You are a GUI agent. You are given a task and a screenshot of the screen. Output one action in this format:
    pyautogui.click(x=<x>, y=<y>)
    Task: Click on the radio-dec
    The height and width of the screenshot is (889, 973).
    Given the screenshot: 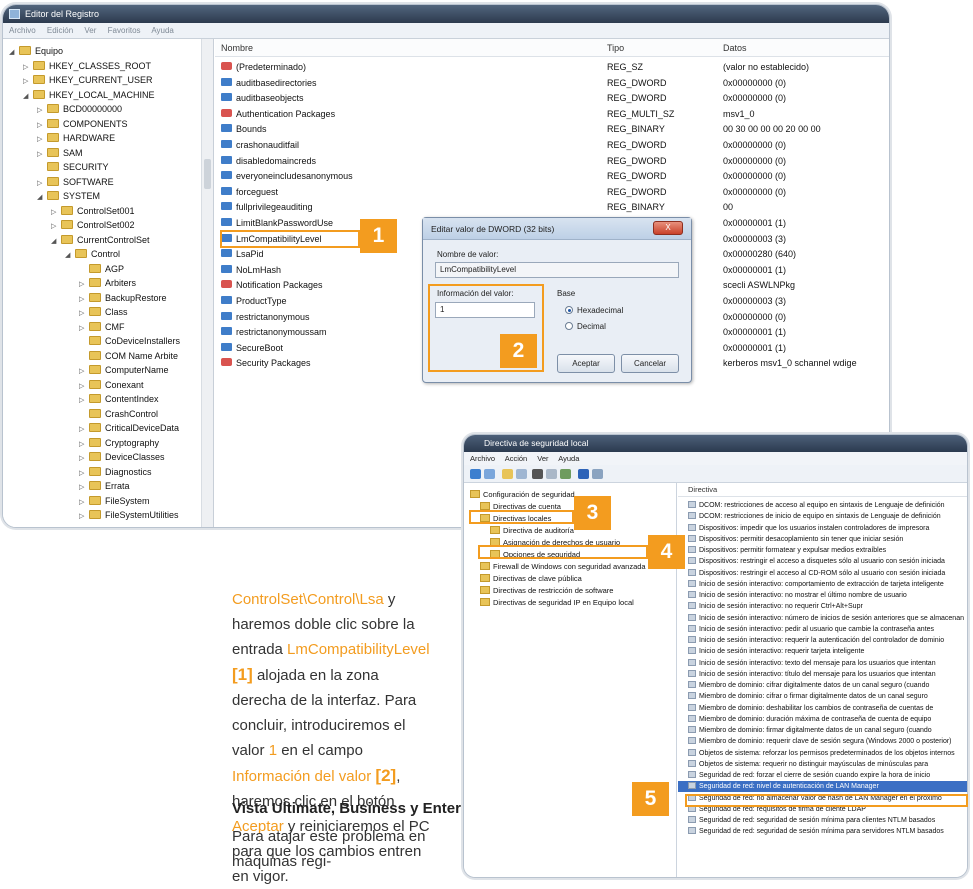 What is the action you would take?
    pyautogui.click(x=569, y=326)
    